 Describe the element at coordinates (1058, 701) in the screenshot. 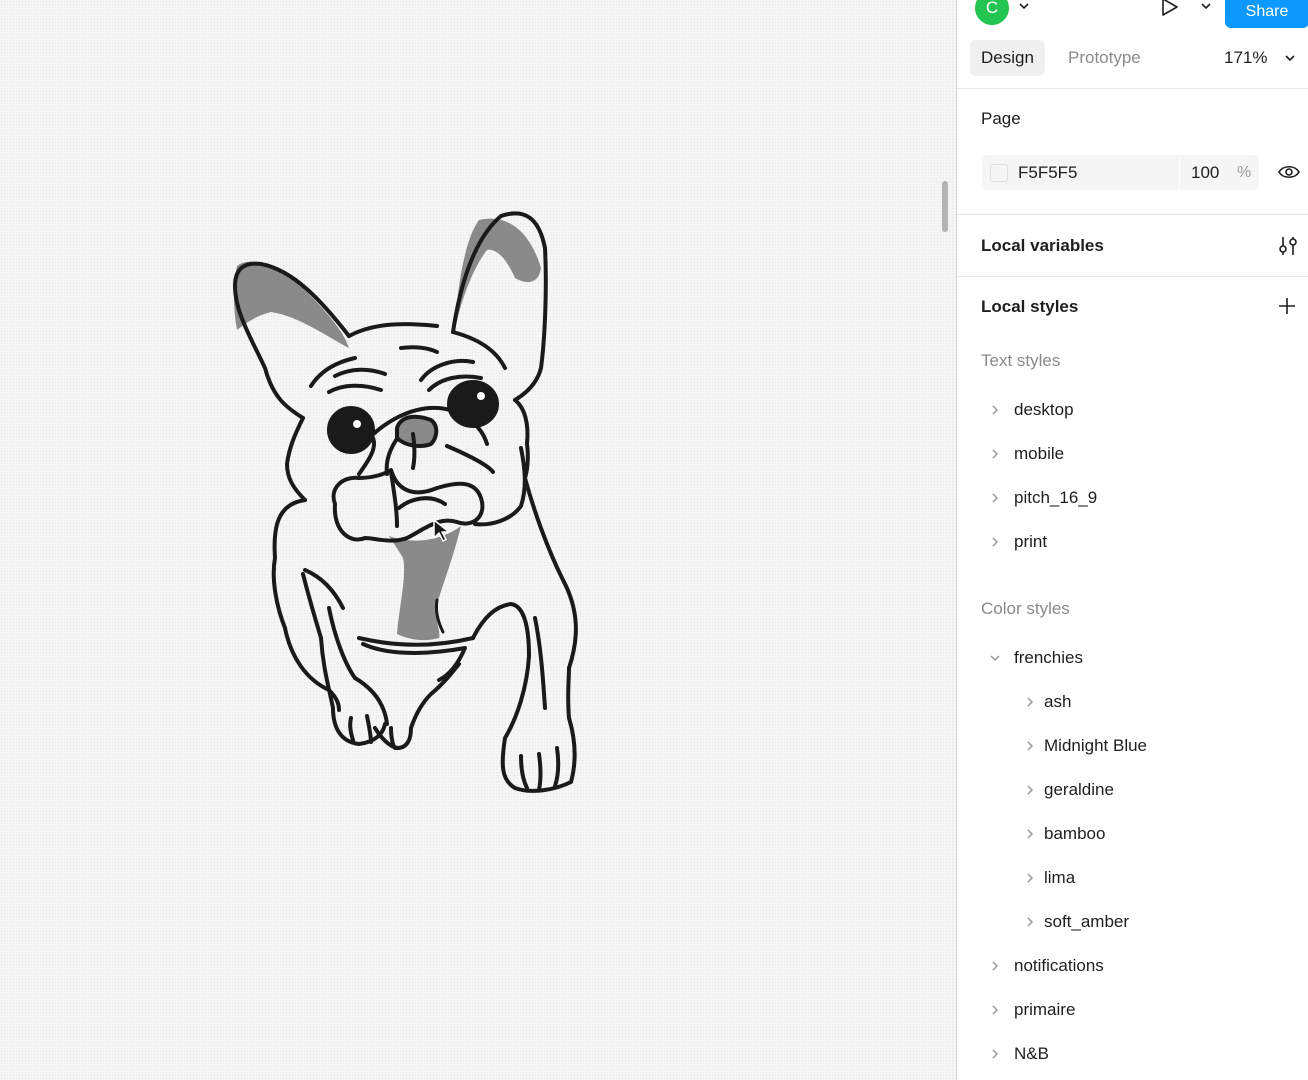

I see `color-style-name: ash` at that location.